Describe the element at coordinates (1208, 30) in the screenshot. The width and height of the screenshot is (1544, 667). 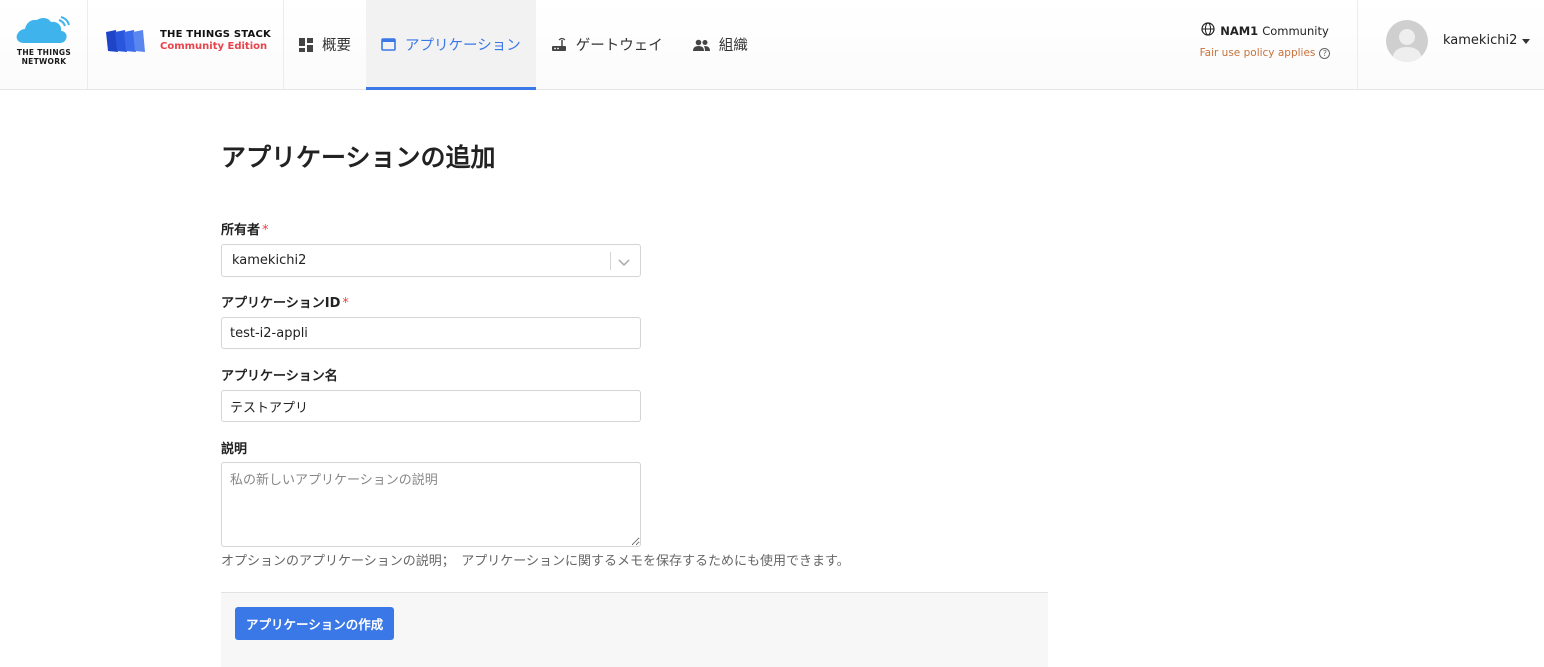
I see `globe-icon` at that location.